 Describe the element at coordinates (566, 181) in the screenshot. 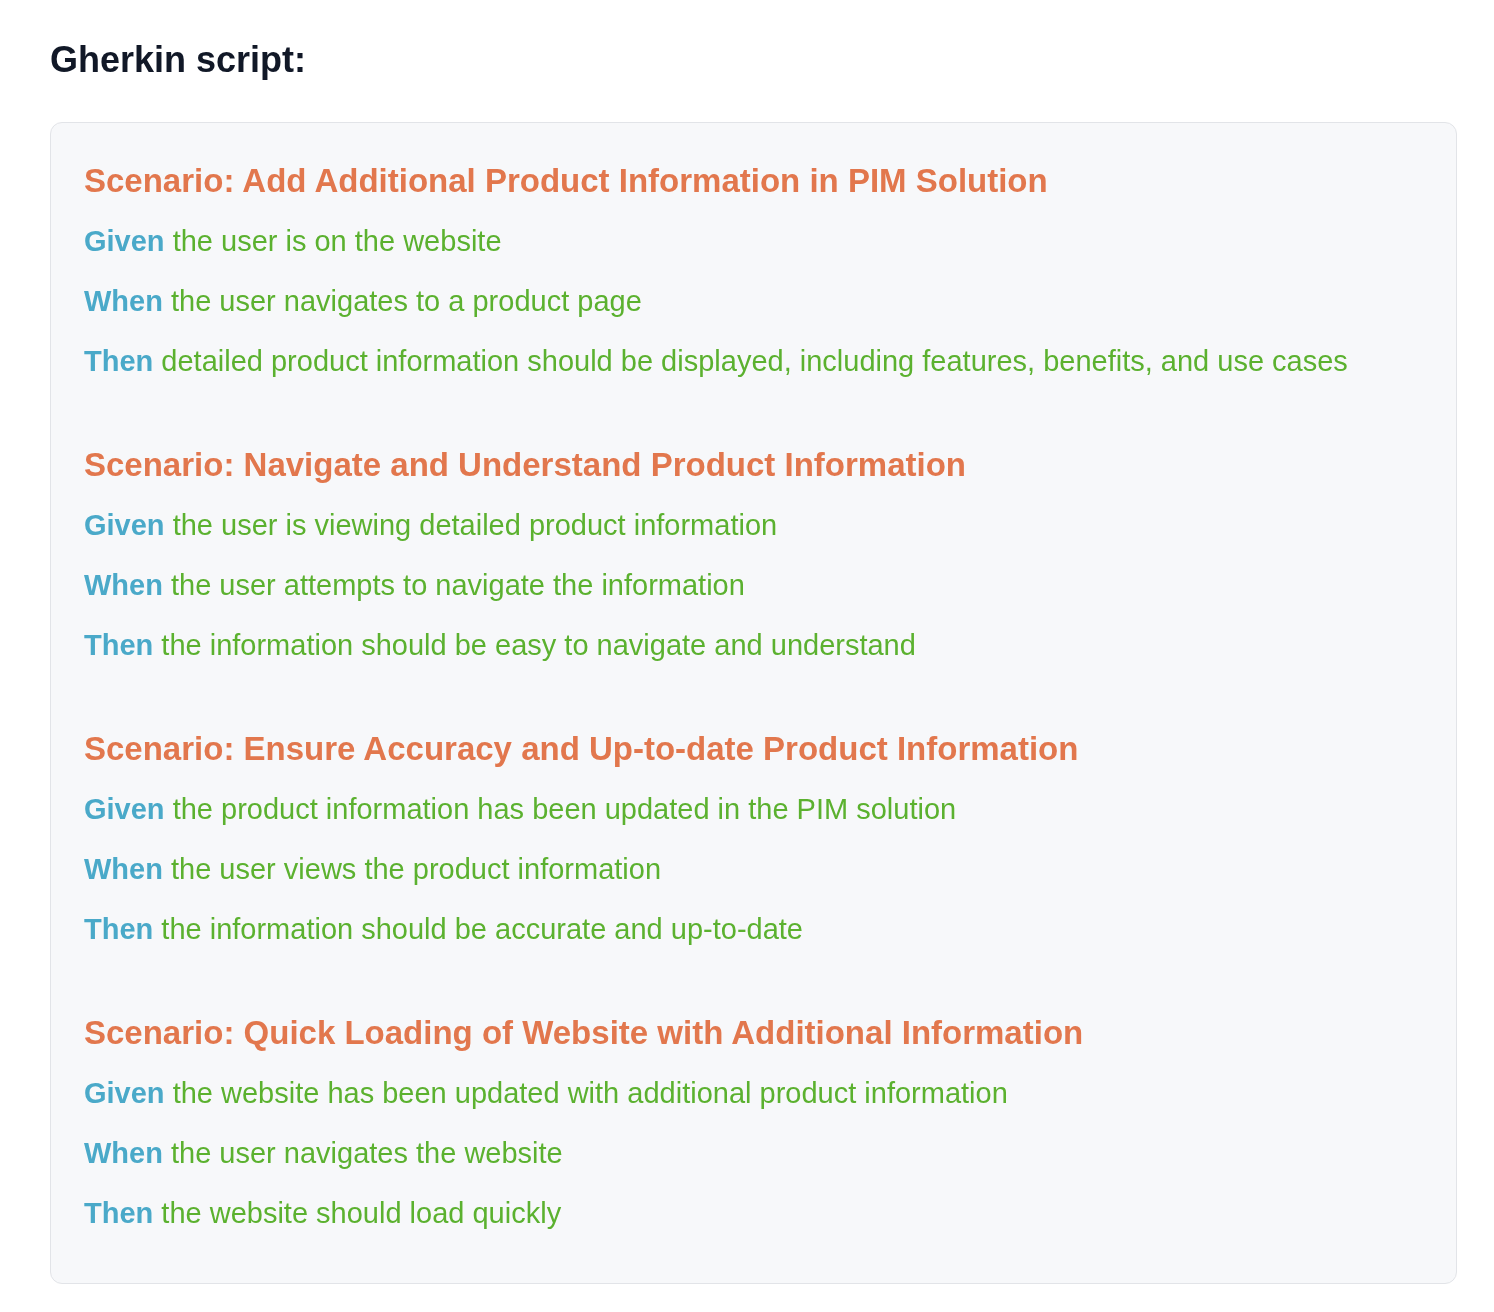

I see `scenario-title: Scenario: Add Additional Product Information in PIM Solution` at that location.